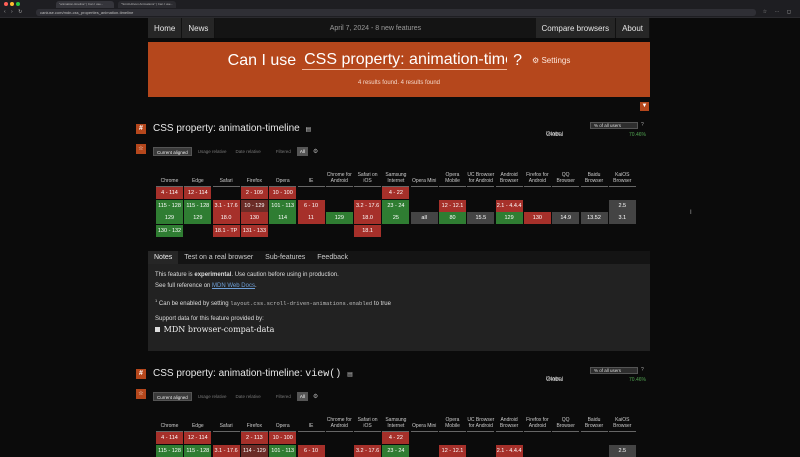  Describe the element at coordinates (594, 218) in the screenshot. I see `version-cell: 13.52` at that location.